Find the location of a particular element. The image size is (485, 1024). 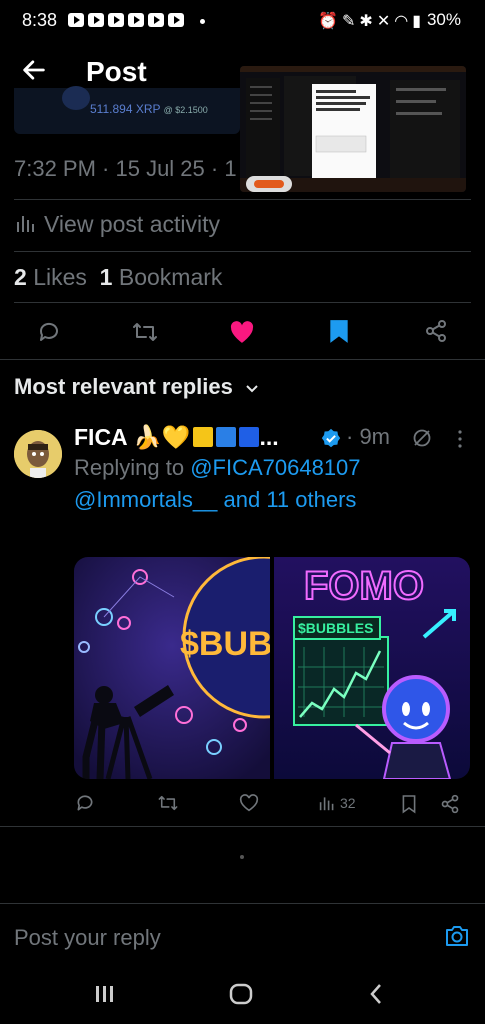

reply-image-telescope: $BUBE is located at coordinates (172, 668).